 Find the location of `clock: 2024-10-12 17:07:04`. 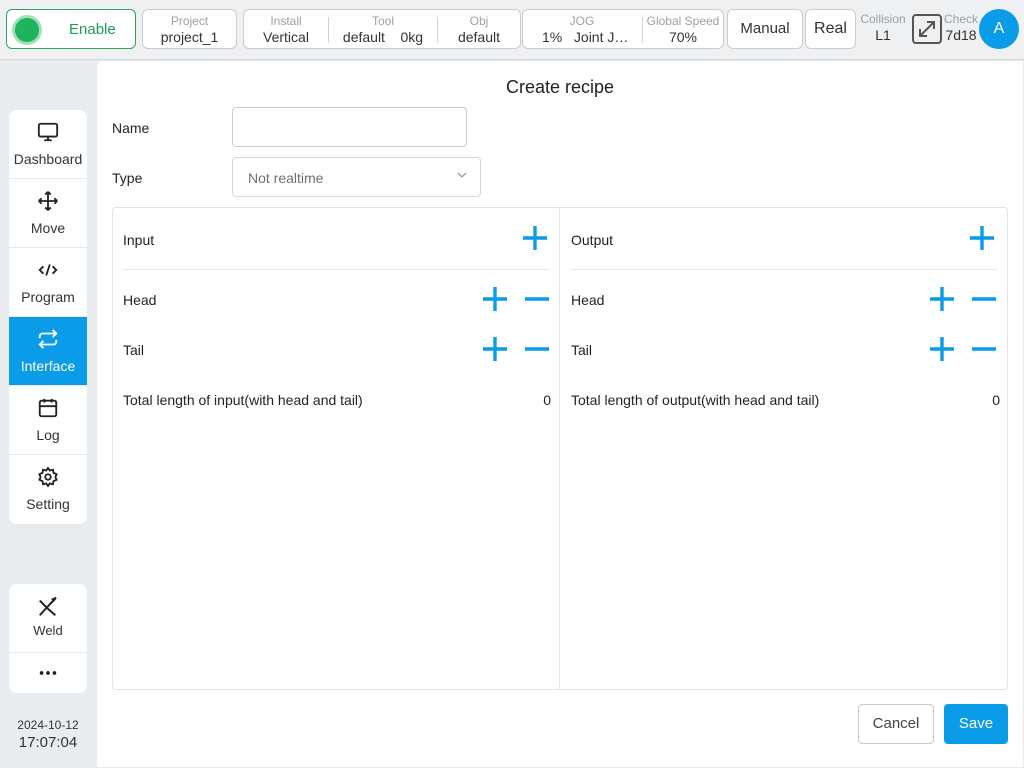

clock: 2024-10-12 17:07:04 is located at coordinates (48, 734).